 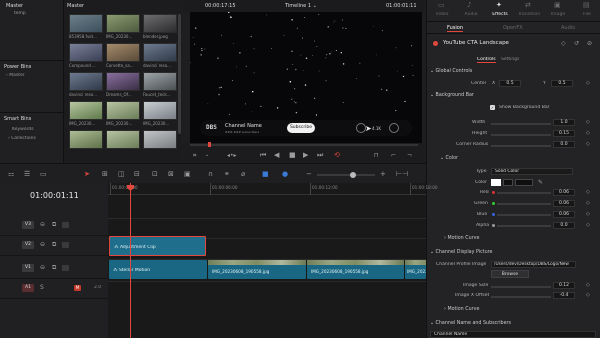 What do you see at coordinates (337, 155) in the screenshot?
I see `loop-icon: ⟲` at bounding box center [337, 155].